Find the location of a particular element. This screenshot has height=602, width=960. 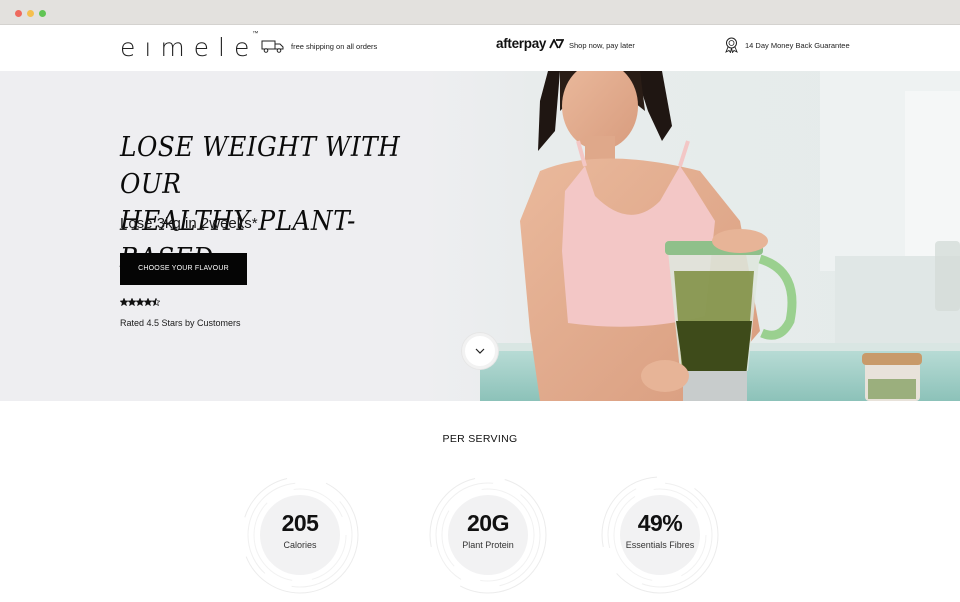

trademark-symbol: ™ is located at coordinates (255, 33).